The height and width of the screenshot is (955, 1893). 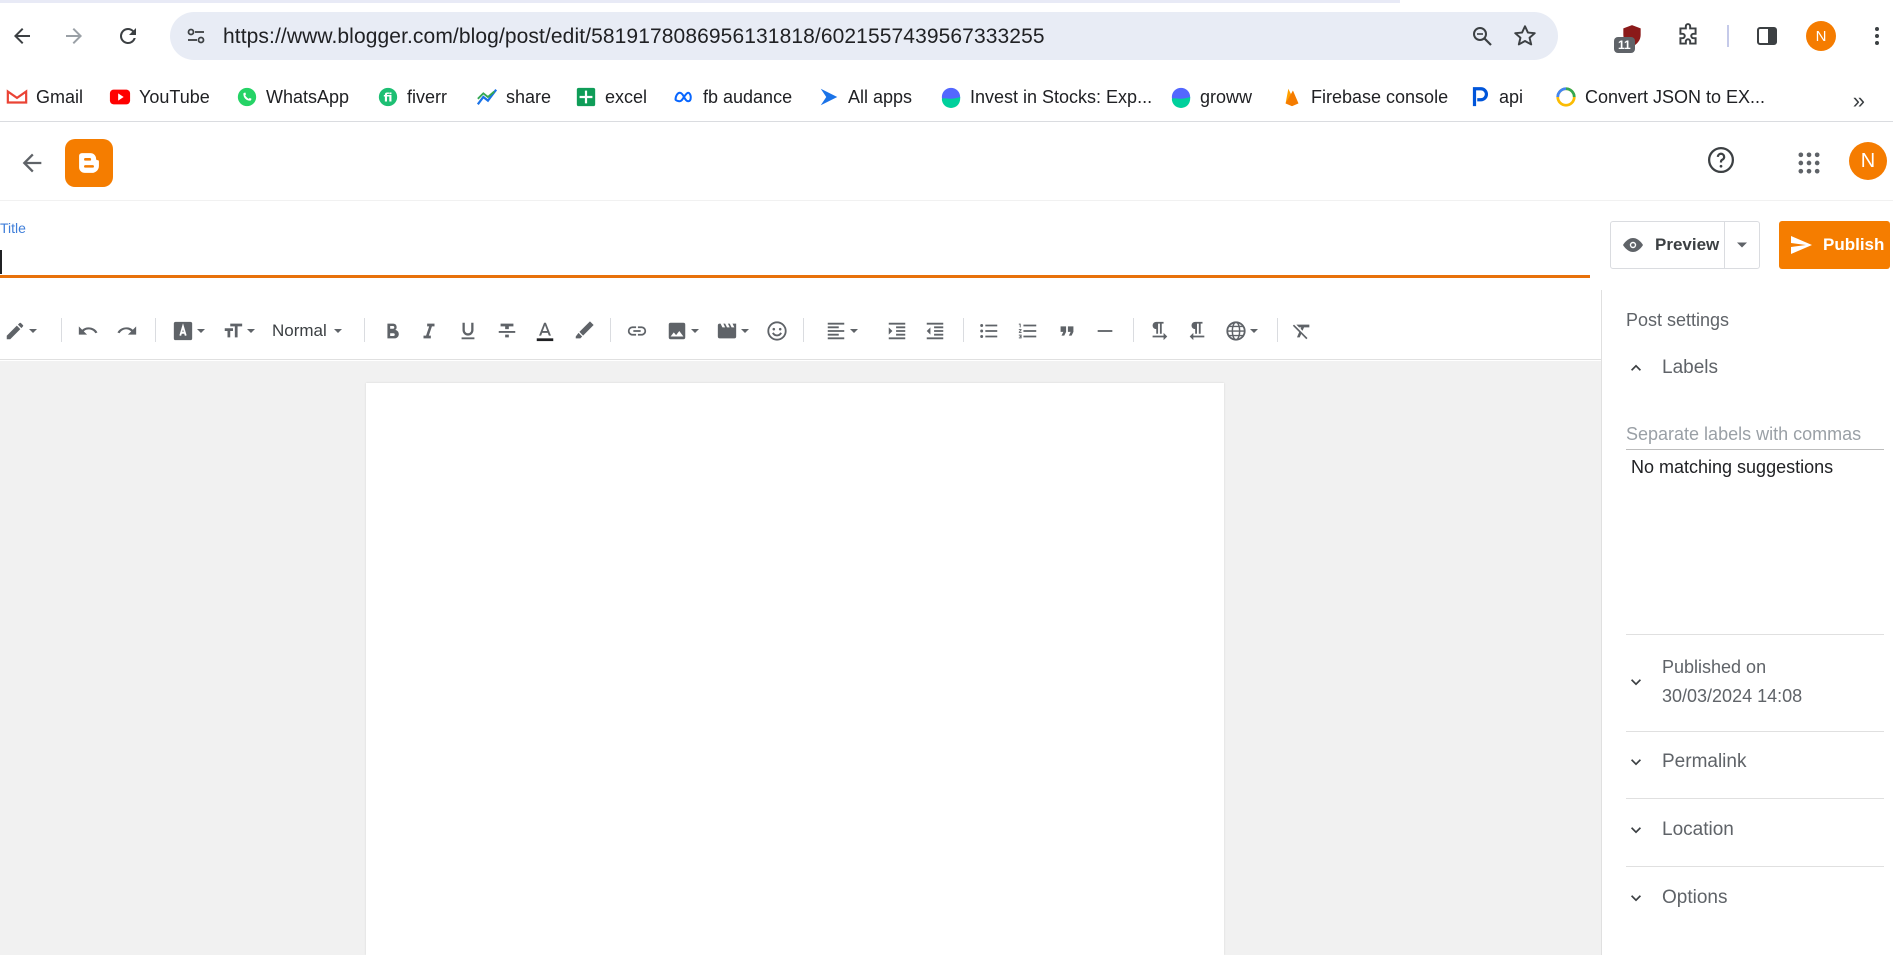 What do you see at coordinates (174, 96) in the screenshot?
I see `bookmark-label: YouTube` at bounding box center [174, 96].